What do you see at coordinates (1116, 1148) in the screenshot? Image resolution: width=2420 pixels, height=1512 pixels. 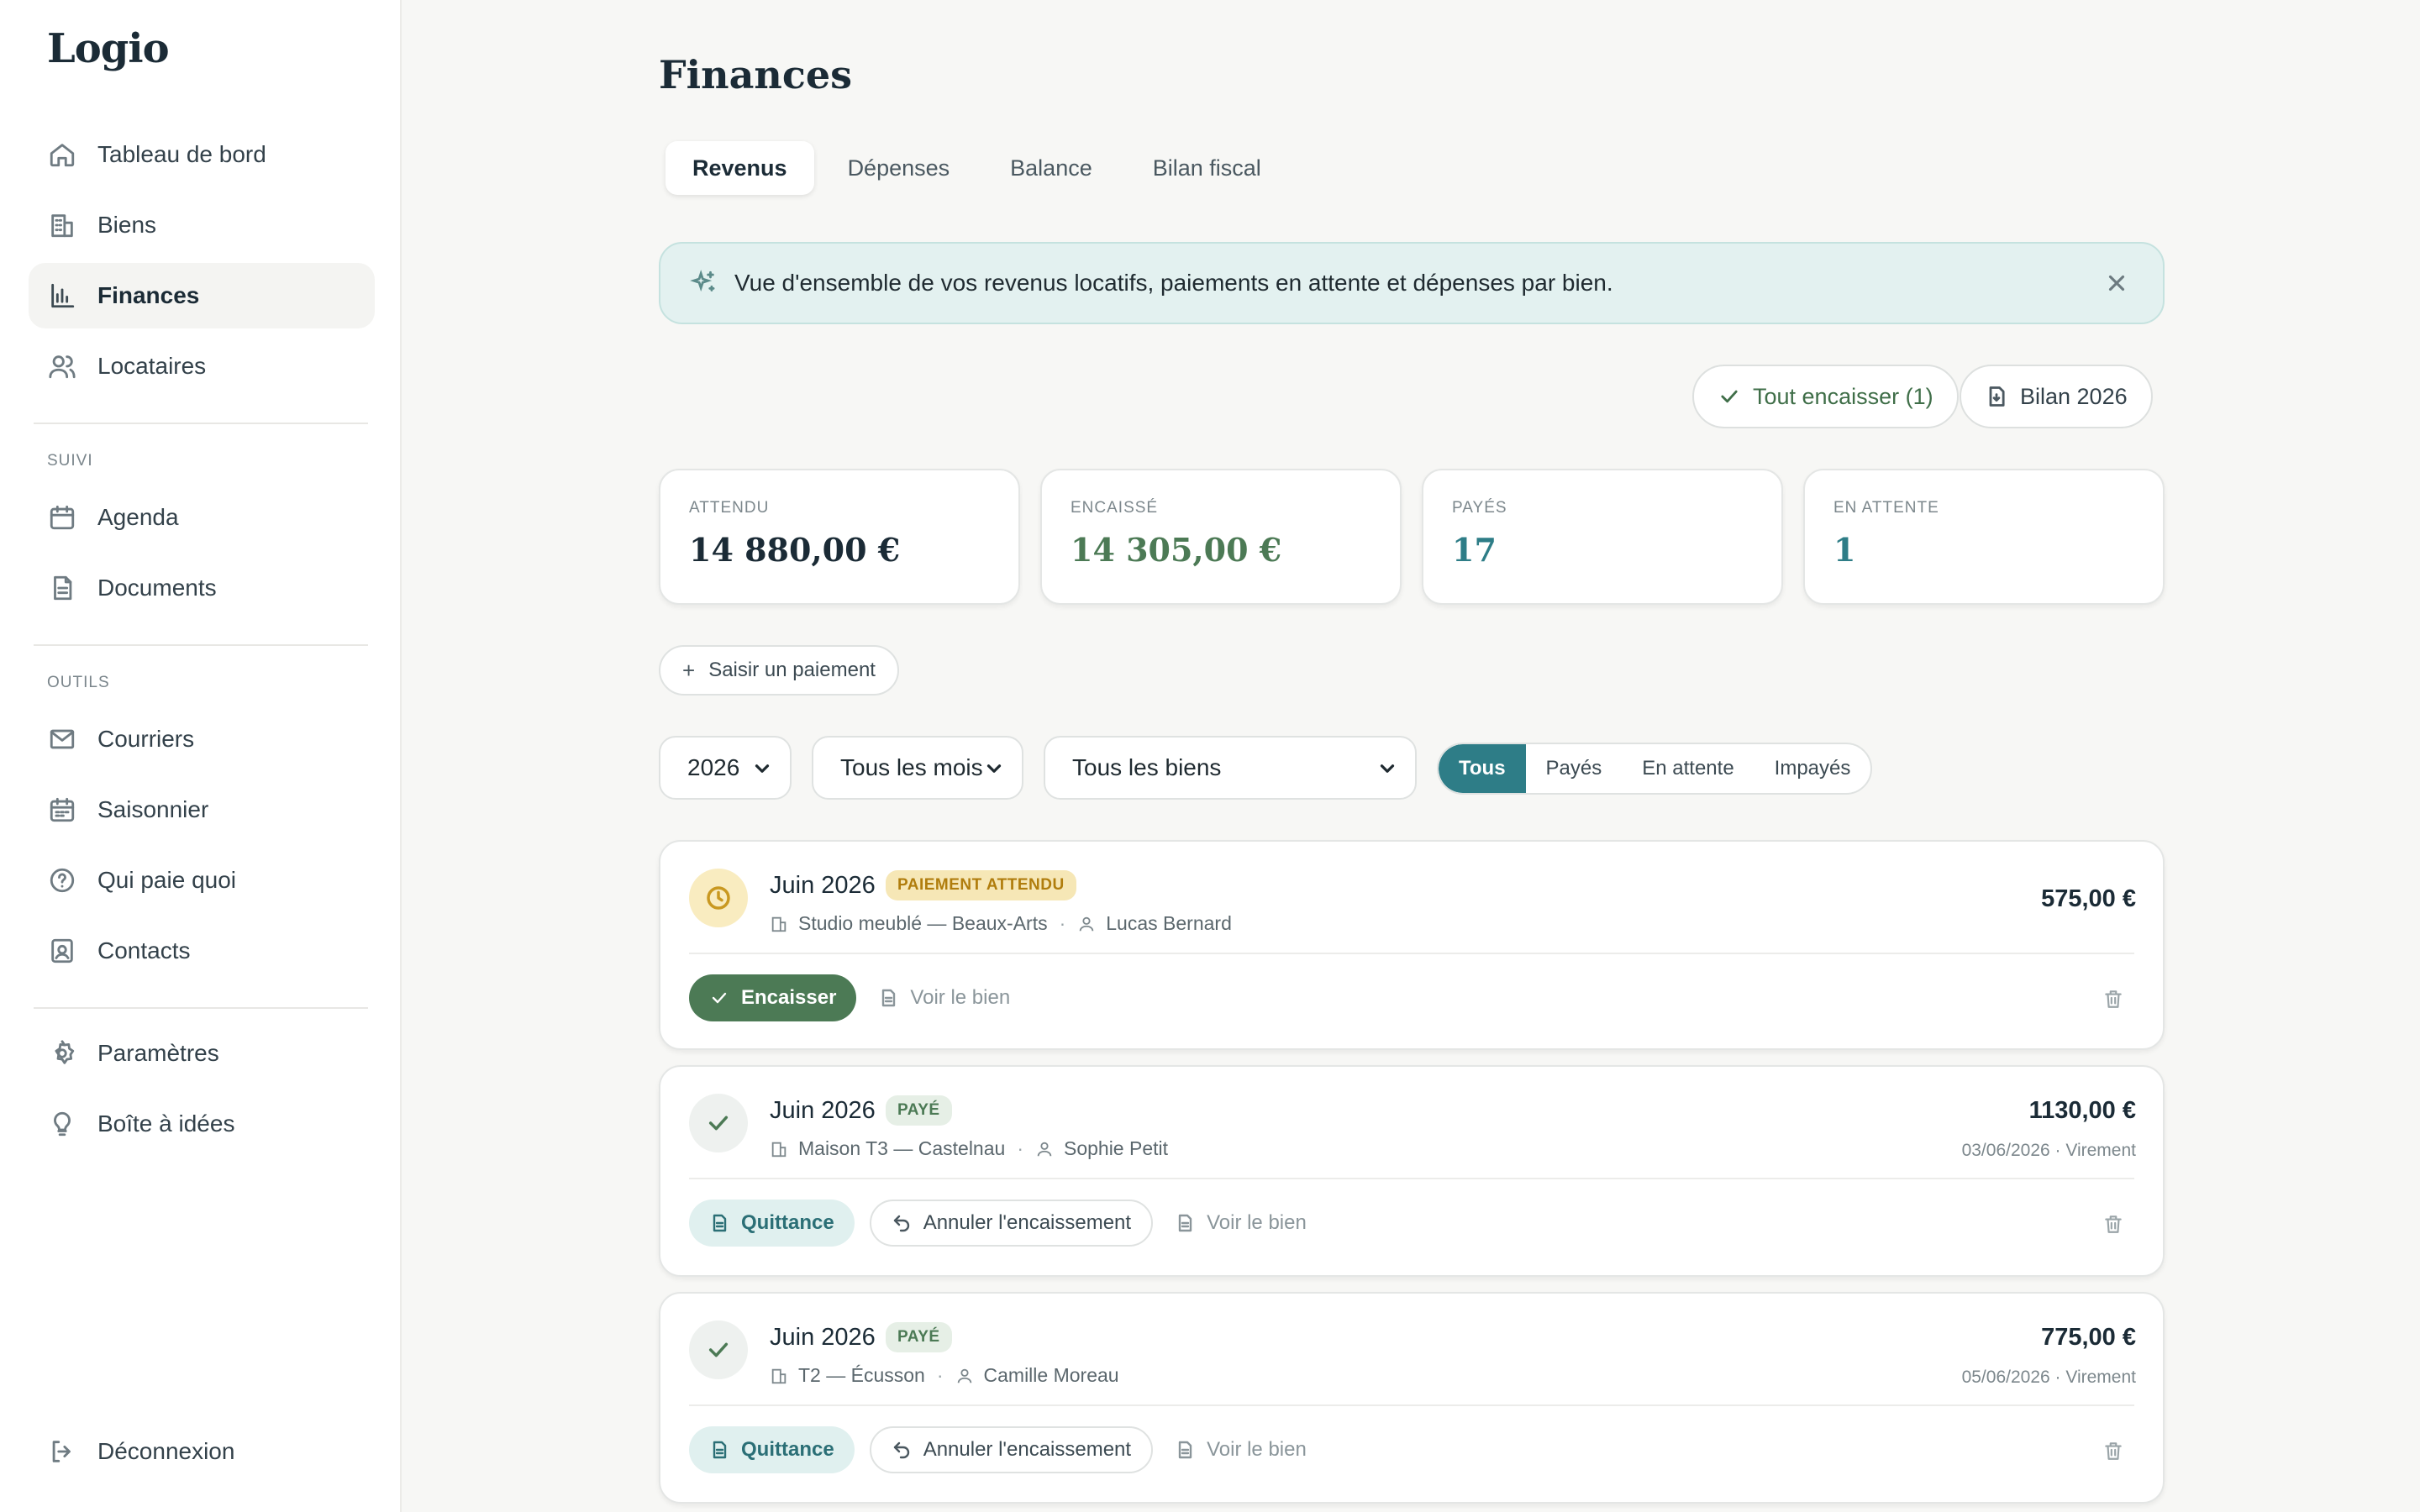 I see `tenant-name: Sophie Petit` at bounding box center [1116, 1148].